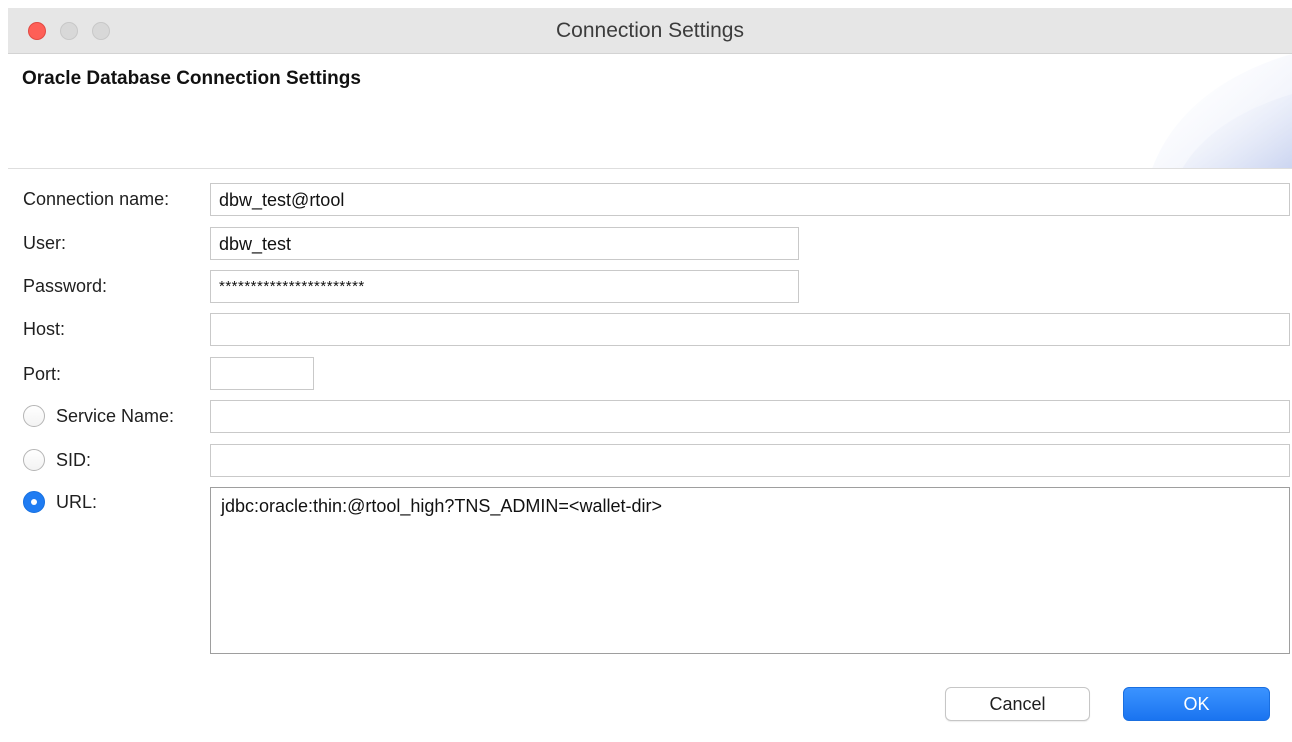  Describe the element at coordinates (34, 416) in the screenshot. I see `service-name-radio` at that location.